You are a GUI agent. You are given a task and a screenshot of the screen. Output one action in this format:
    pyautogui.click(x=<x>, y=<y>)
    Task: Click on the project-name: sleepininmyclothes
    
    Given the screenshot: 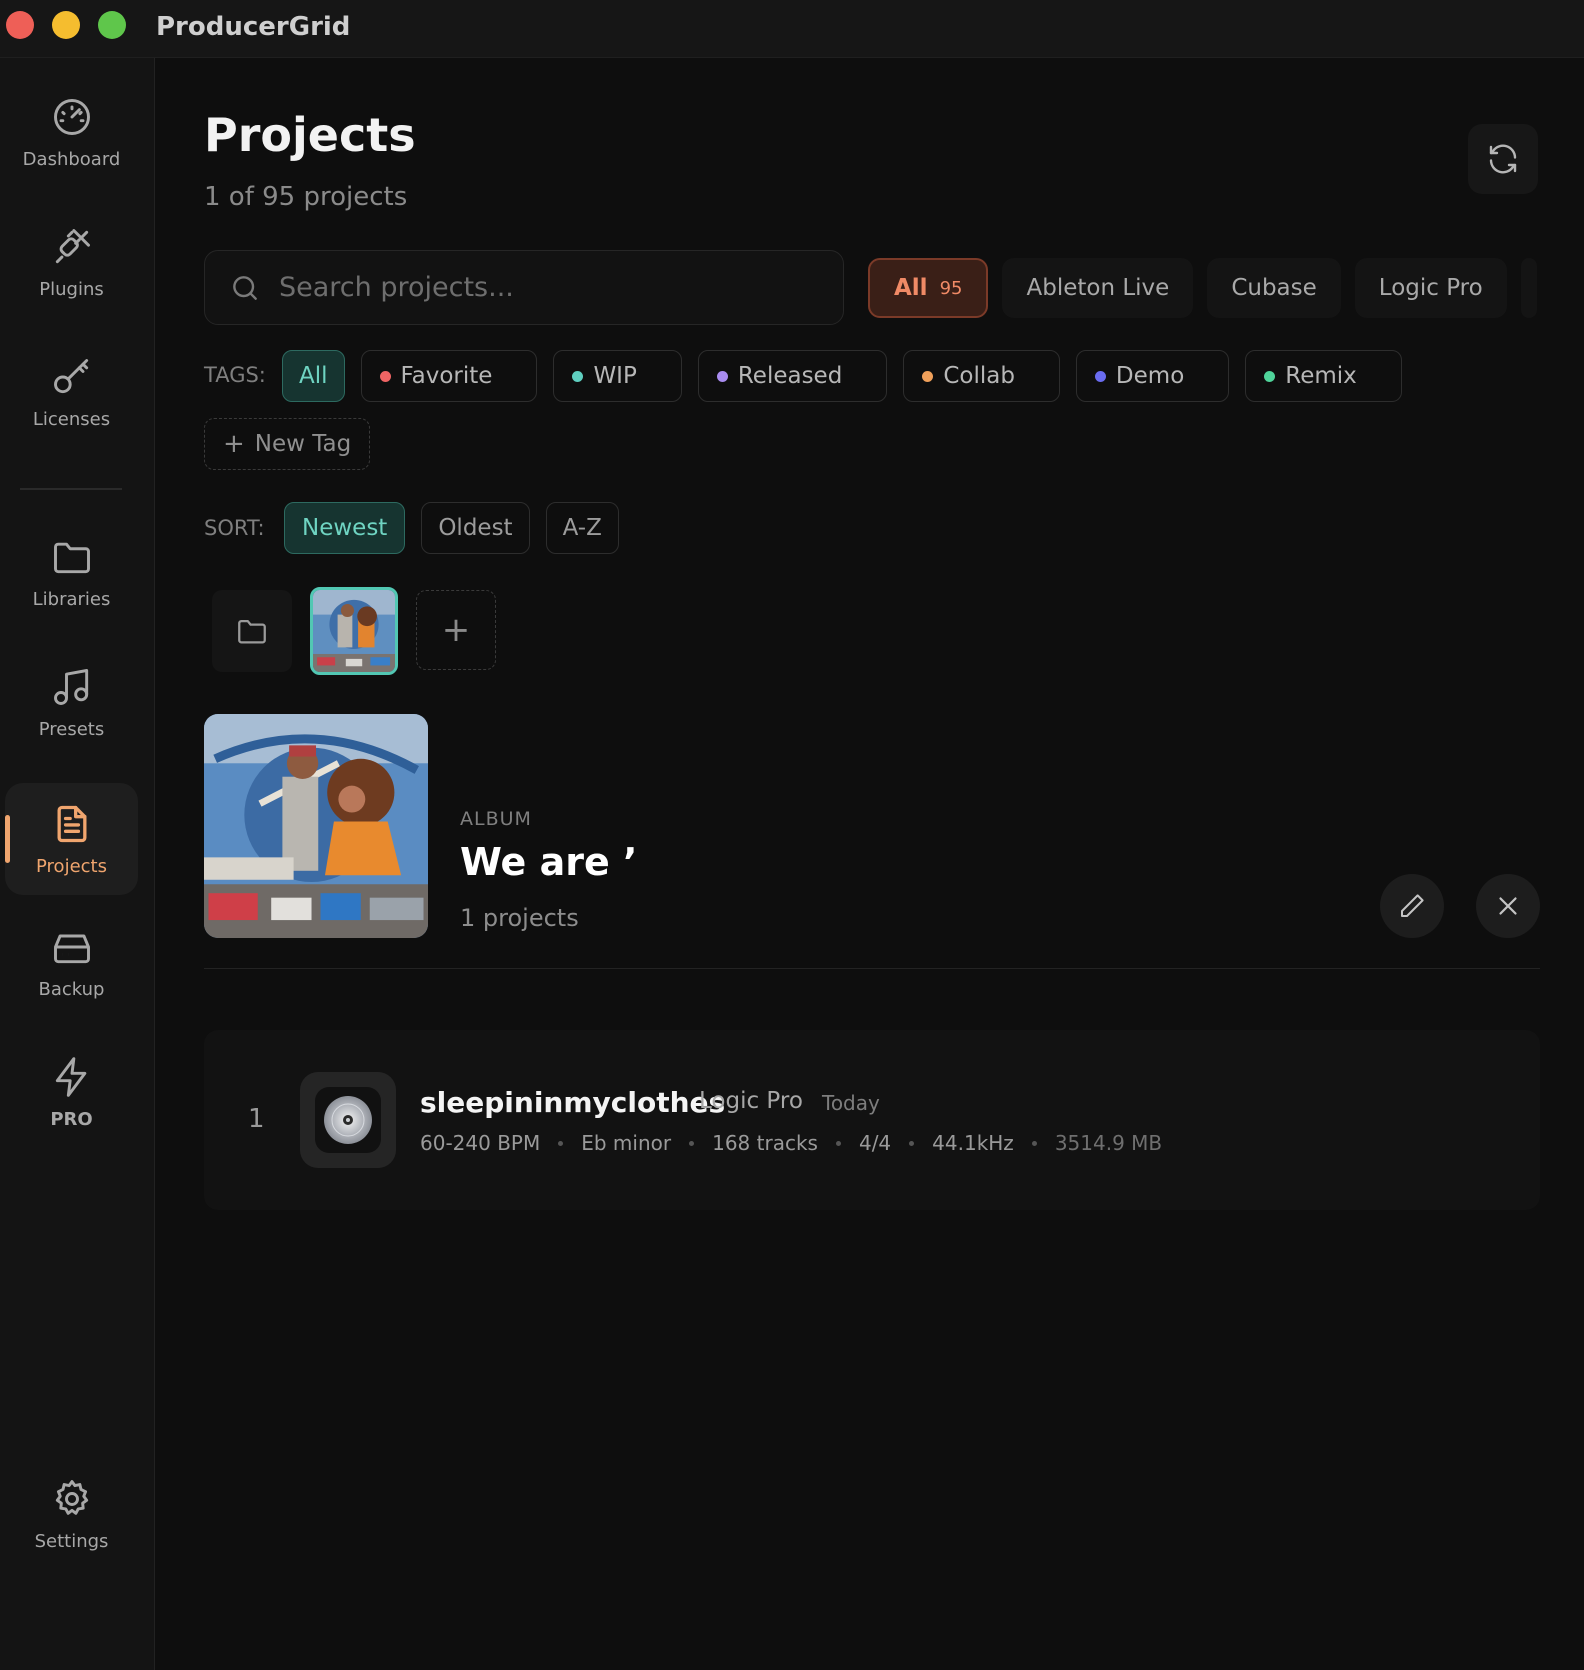 What is the action you would take?
    pyautogui.click(x=573, y=1102)
    